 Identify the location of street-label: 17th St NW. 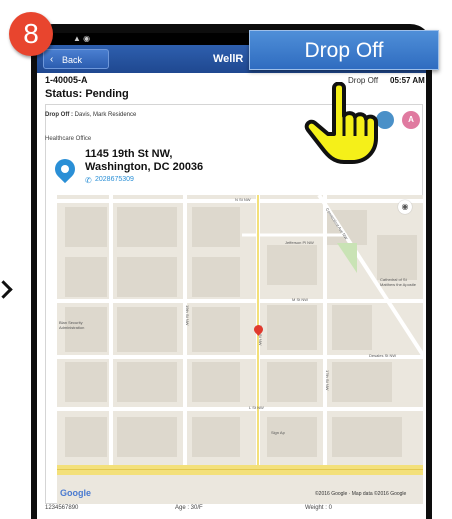
(327, 380).